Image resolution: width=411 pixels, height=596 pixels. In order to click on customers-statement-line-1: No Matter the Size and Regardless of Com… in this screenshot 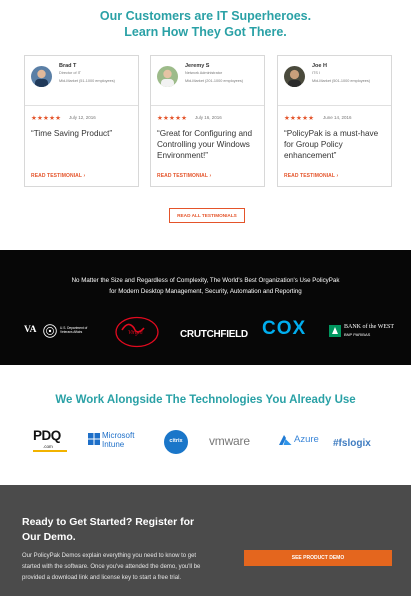, I will do `click(205, 280)`.